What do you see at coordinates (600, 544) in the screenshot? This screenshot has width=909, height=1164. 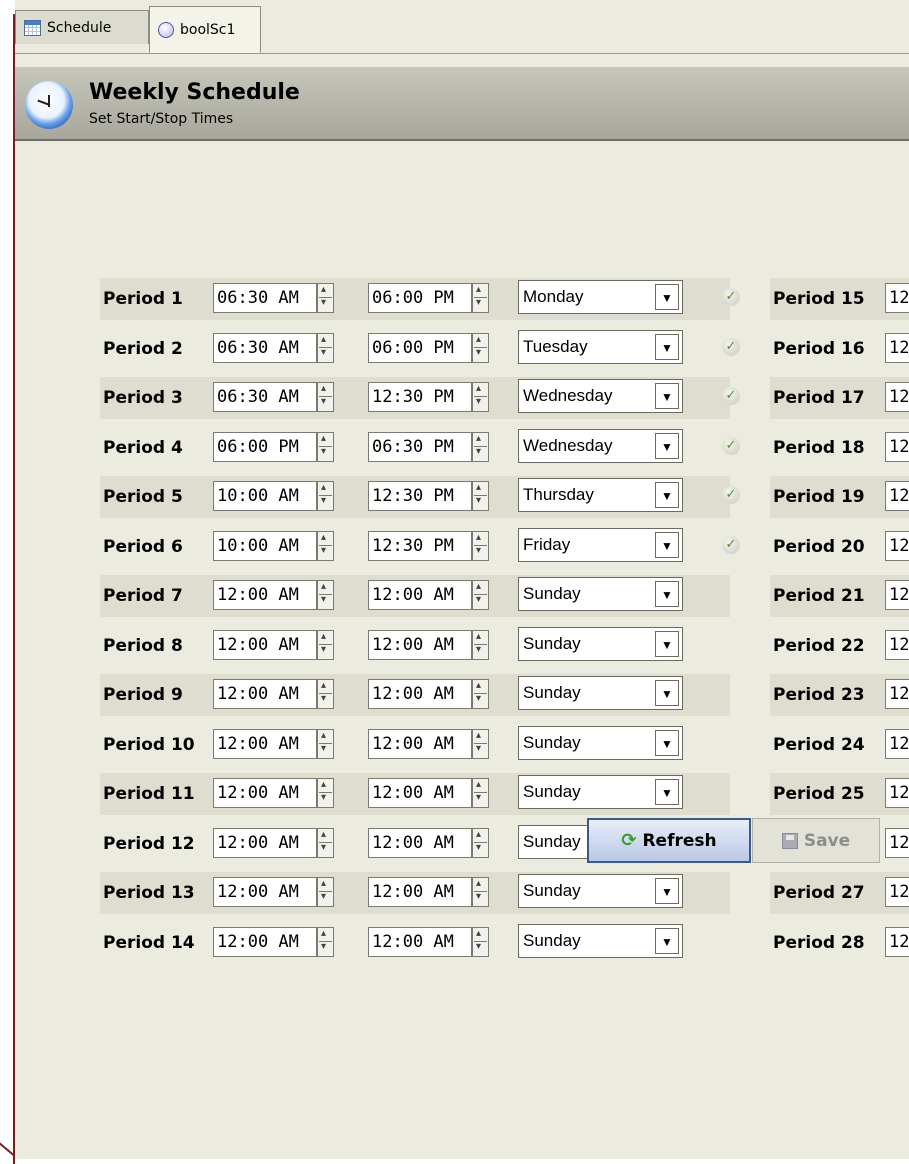 I see `day-select: Friday ▼` at bounding box center [600, 544].